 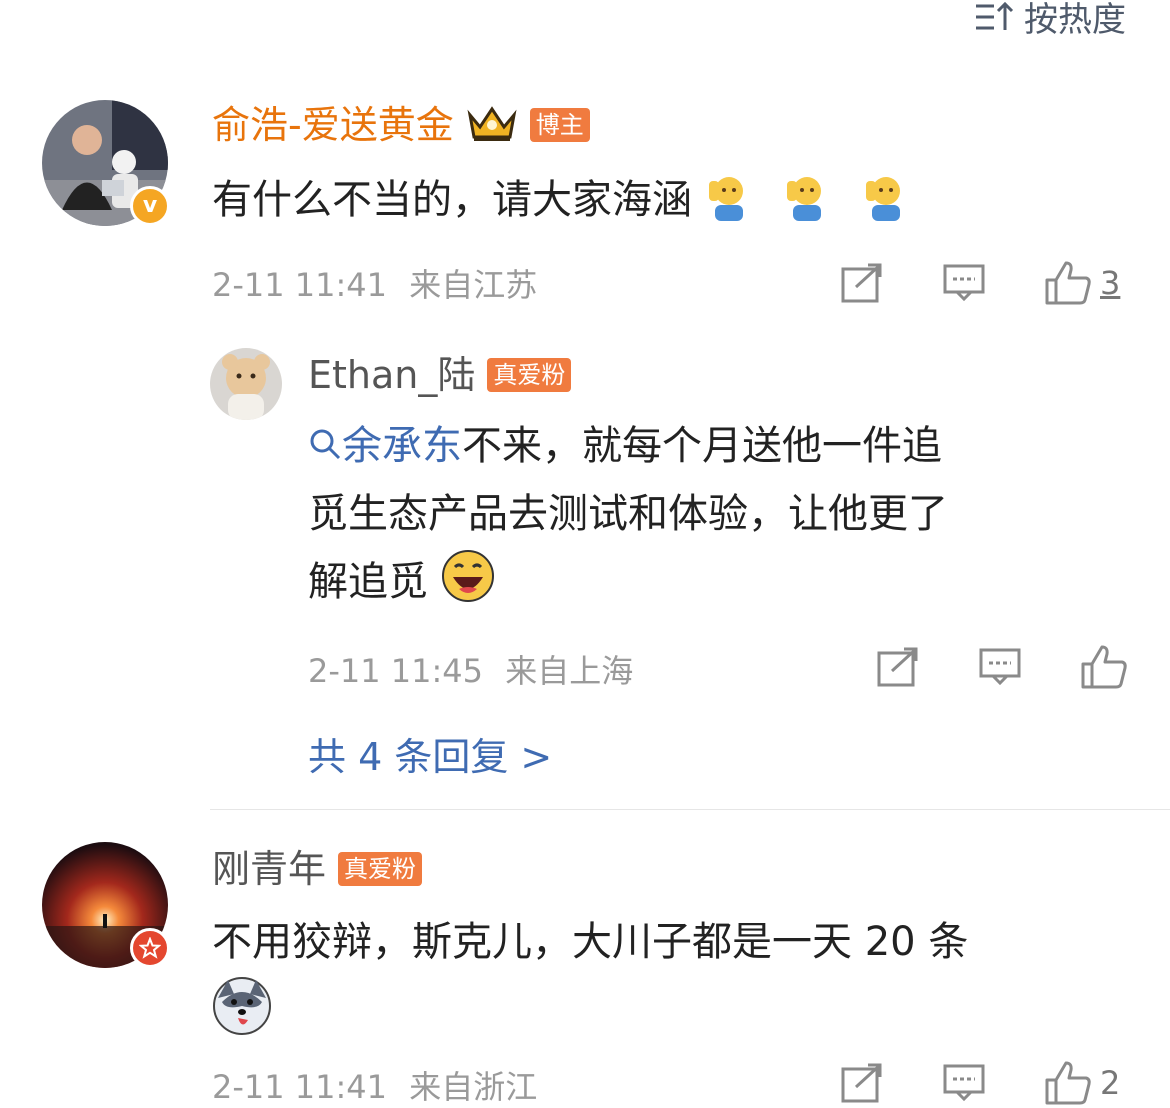 What do you see at coordinates (430, 753) in the screenshot?
I see `more-replies-link: 共 4 条回复 >` at bounding box center [430, 753].